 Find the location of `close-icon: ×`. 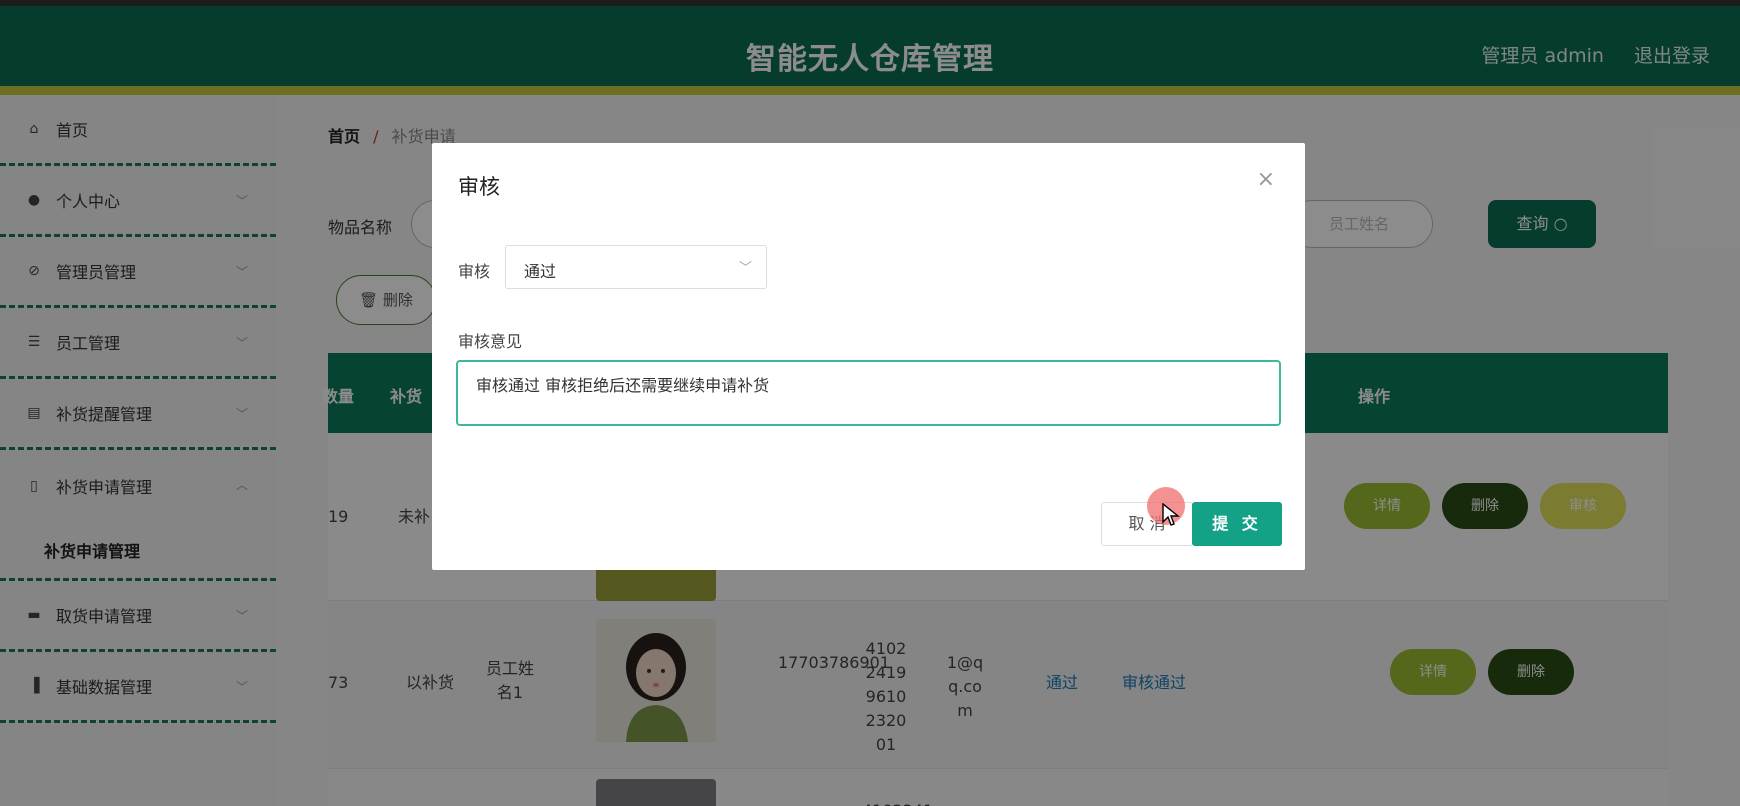

close-icon: × is located at coordinates (1266, 179).